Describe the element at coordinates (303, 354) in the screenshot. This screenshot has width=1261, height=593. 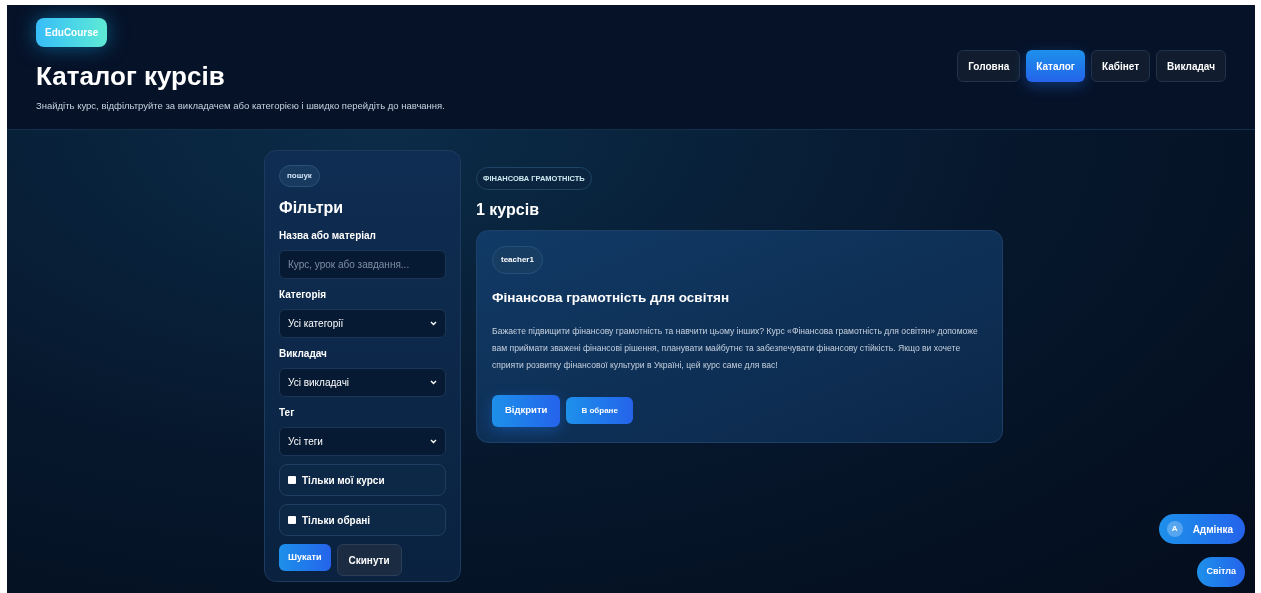
I see `field-label: Викладач` at that location.